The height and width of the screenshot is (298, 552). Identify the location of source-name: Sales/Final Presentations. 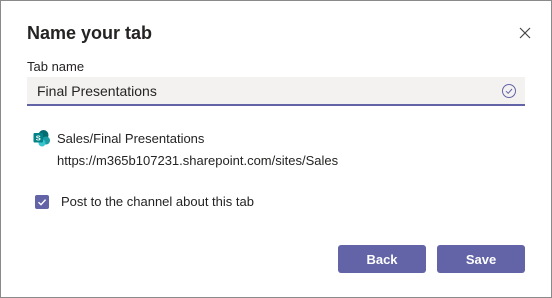
(131, 138).